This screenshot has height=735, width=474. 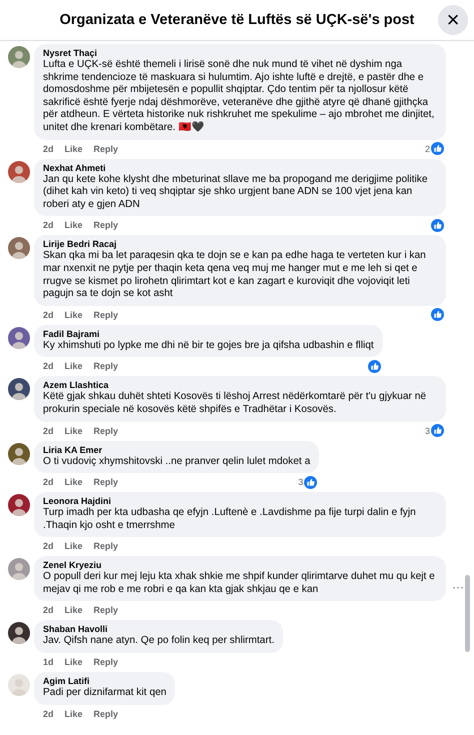 What do you see at coordinates (453, 20) in the screenshot?
I see `close-button: ×` at bounding box center [453, 20].